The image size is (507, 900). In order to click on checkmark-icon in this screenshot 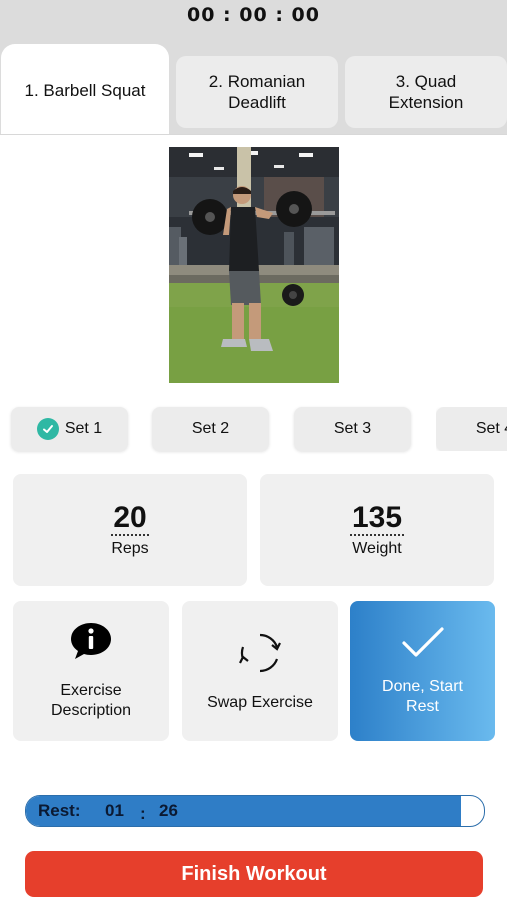, I will do `click(423, 645)`.